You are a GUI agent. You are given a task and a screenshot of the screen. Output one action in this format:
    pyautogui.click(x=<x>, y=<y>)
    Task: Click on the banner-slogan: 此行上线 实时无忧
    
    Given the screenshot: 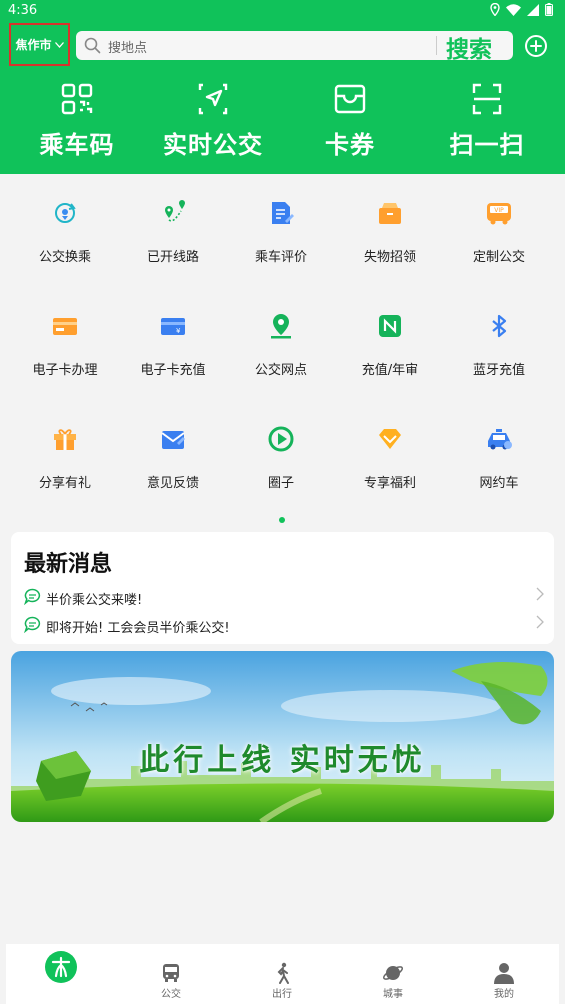 What is the action you would take?
    pyautogui.click(x=282, y=760)
    